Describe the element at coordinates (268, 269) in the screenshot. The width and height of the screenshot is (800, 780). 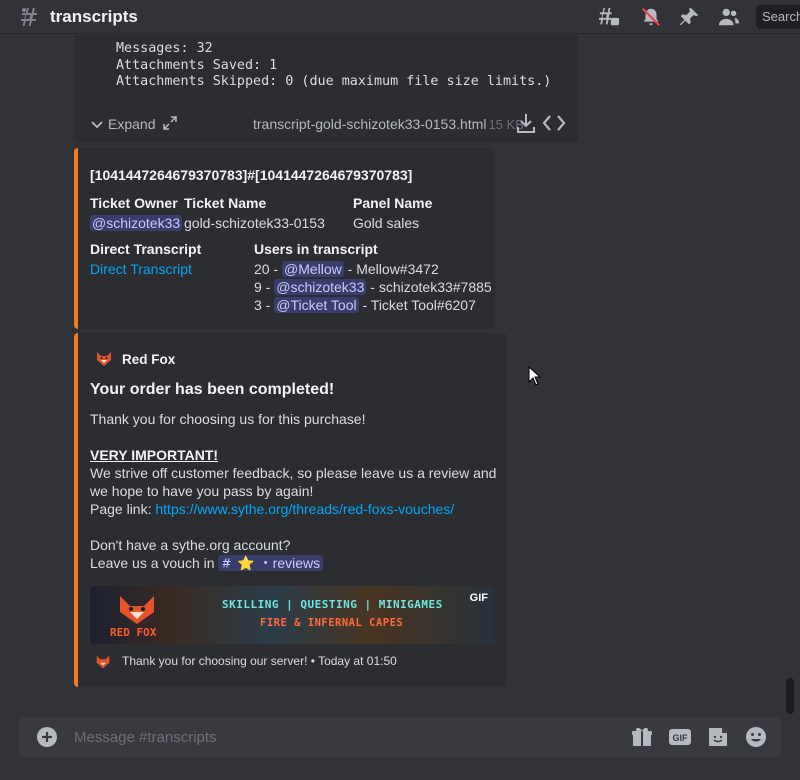
I see `user-count: 20 -` at that location.